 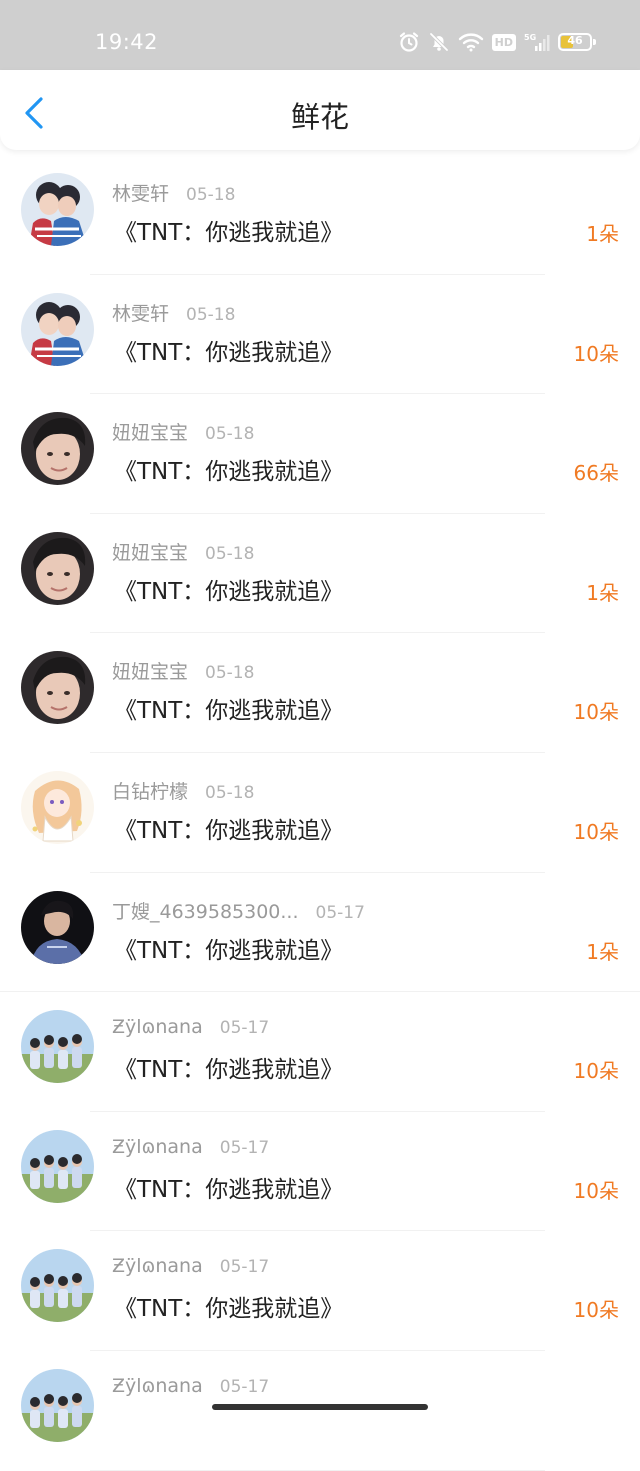 I want to click on app-header: 鲜花, so click(x=320, y=110).